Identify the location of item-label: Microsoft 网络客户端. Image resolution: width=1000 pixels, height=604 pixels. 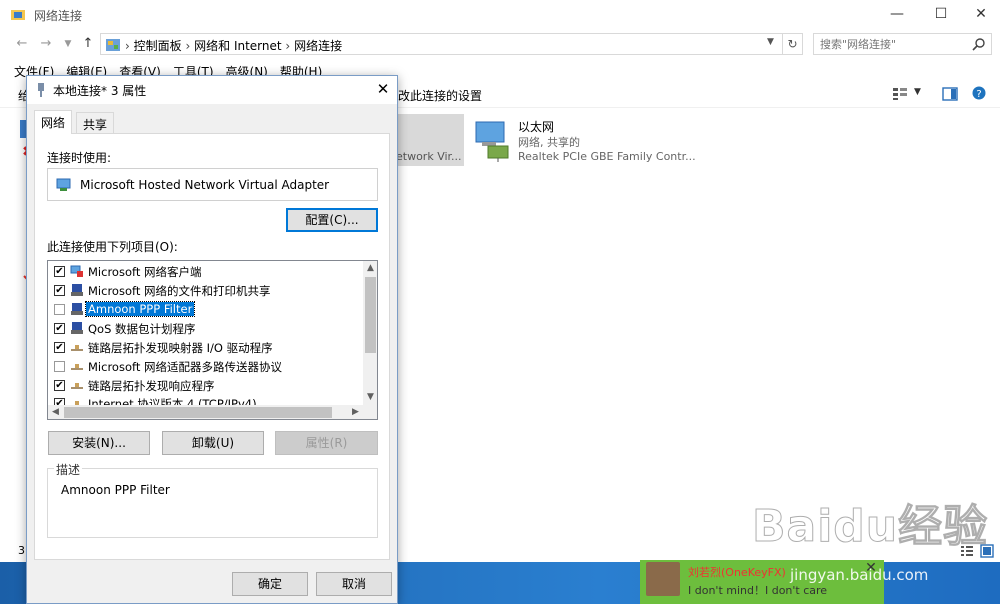
(145, 272).